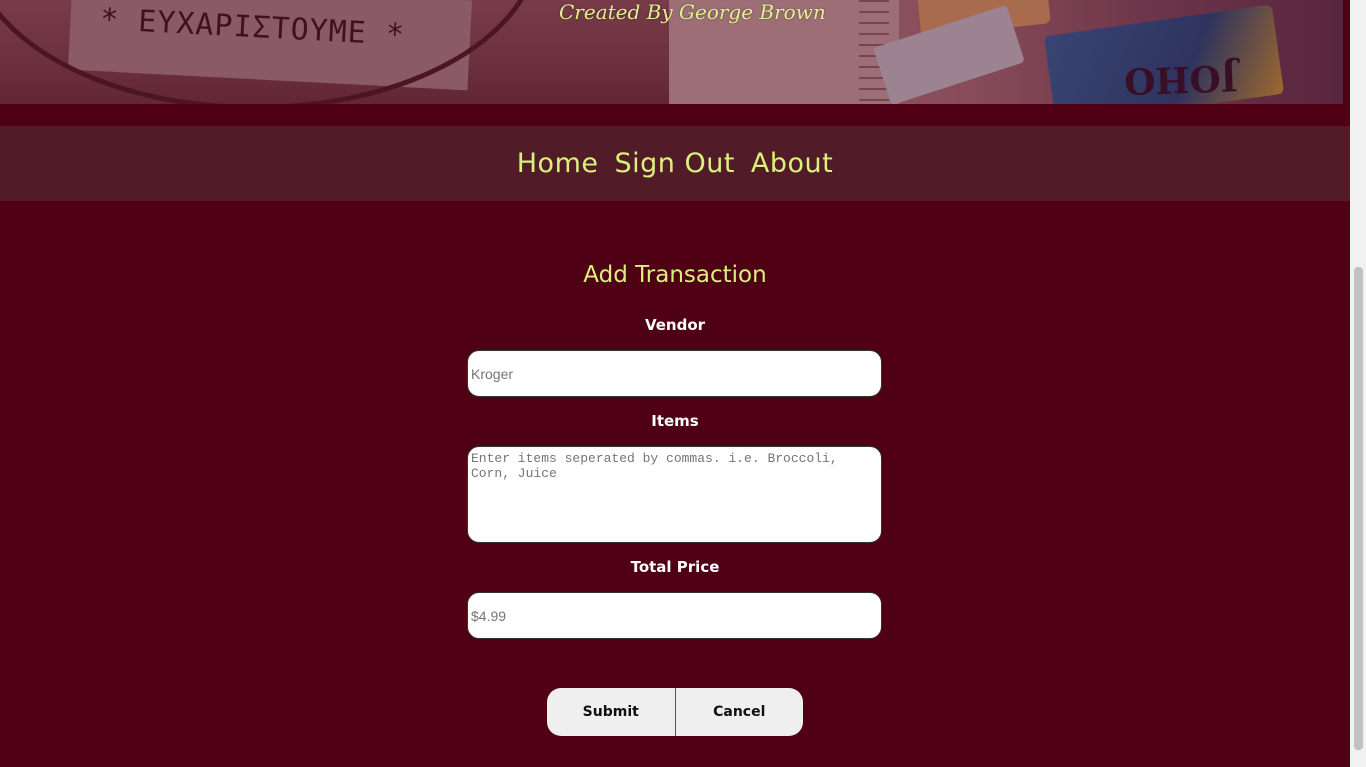 Image resolution: width=1366 pixels, height=767 pixels. I want to click on total-price-input, so click(674, 615).